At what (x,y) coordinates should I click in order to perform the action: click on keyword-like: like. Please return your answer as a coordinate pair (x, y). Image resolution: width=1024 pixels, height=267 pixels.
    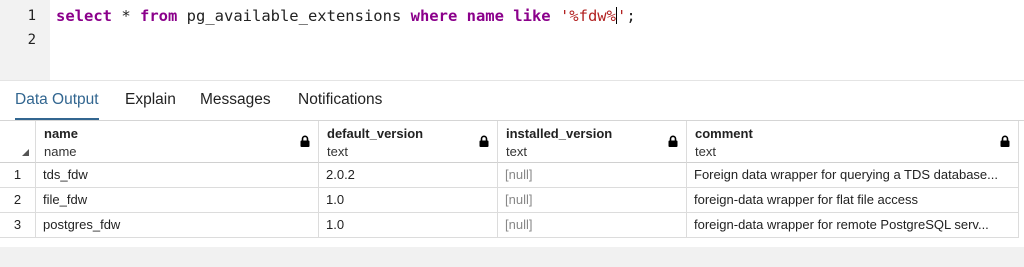
    Looking at the image, I should click on (532, 16).